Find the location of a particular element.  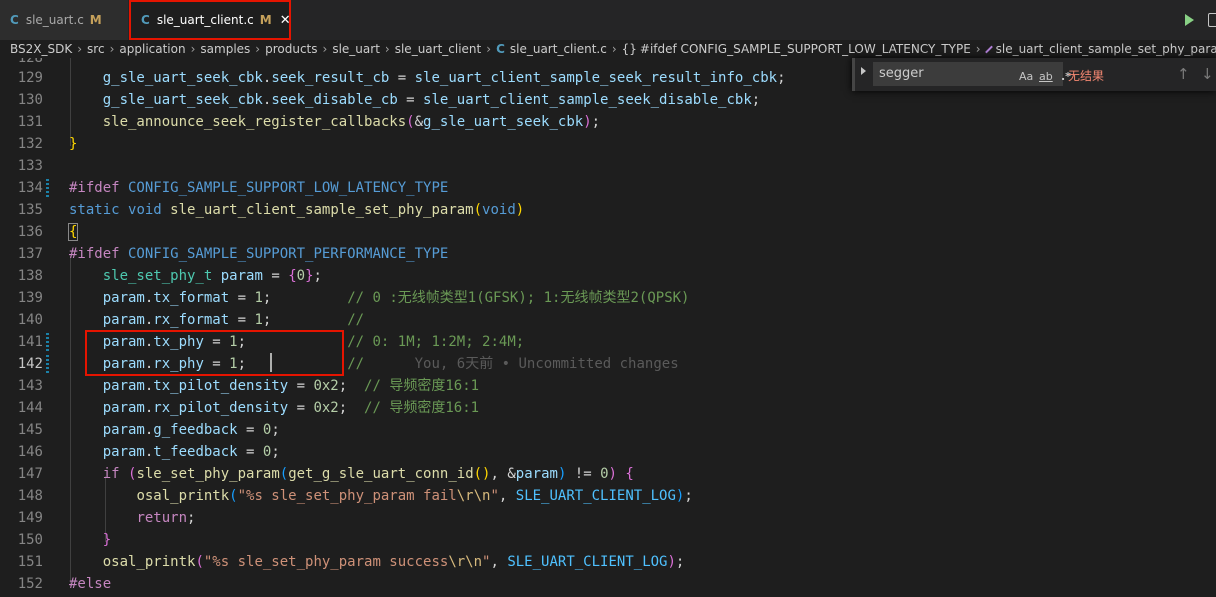

chevron-right-icon is located at coordinates (865, 71).